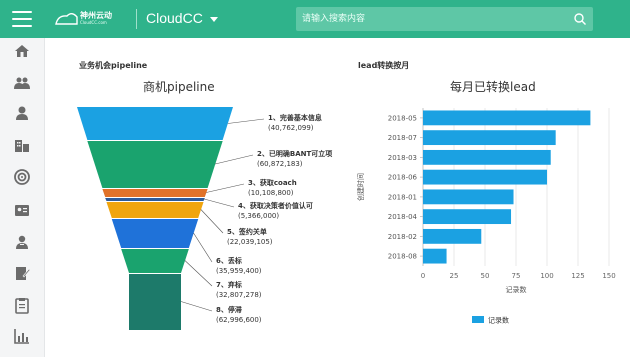 This screenshot has width=630, height=357. I want to click on sidebar-item-groups, so click(22, 83).